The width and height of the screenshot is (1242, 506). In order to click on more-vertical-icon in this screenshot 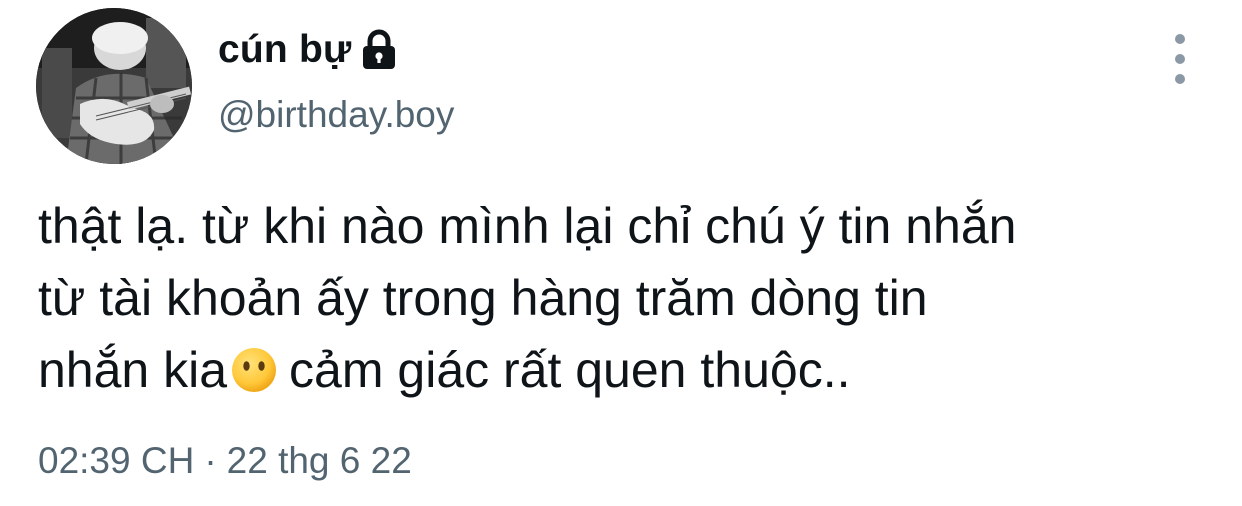, I will do `click(1180, 39)`.